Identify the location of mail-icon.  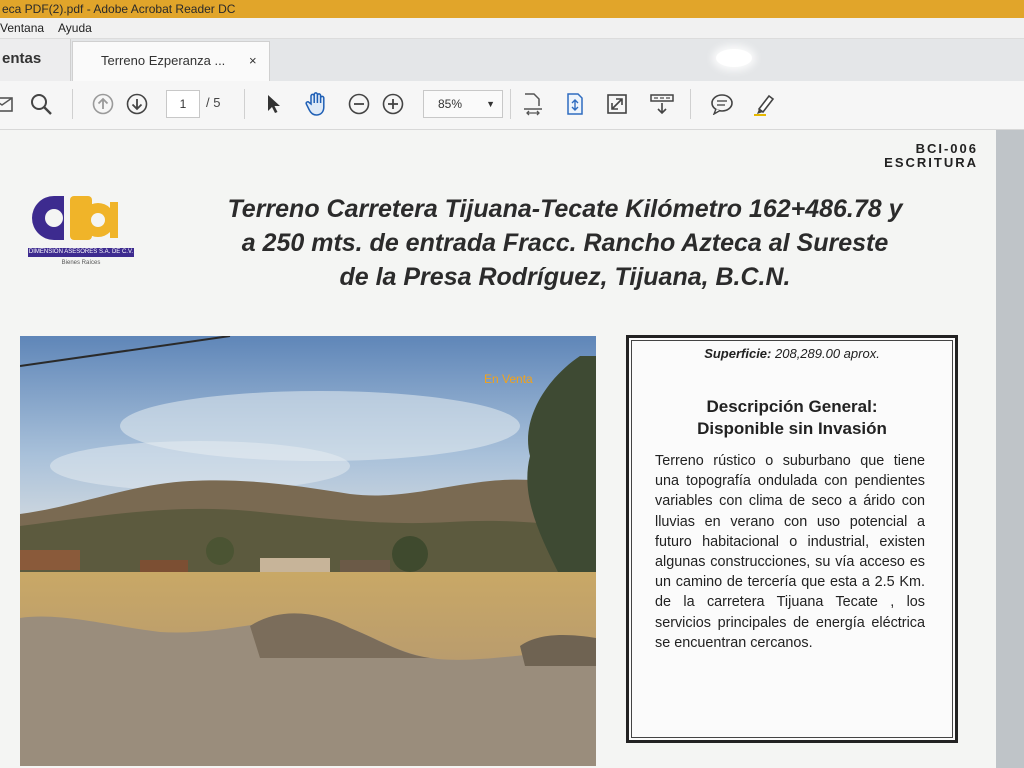
(7, 104).